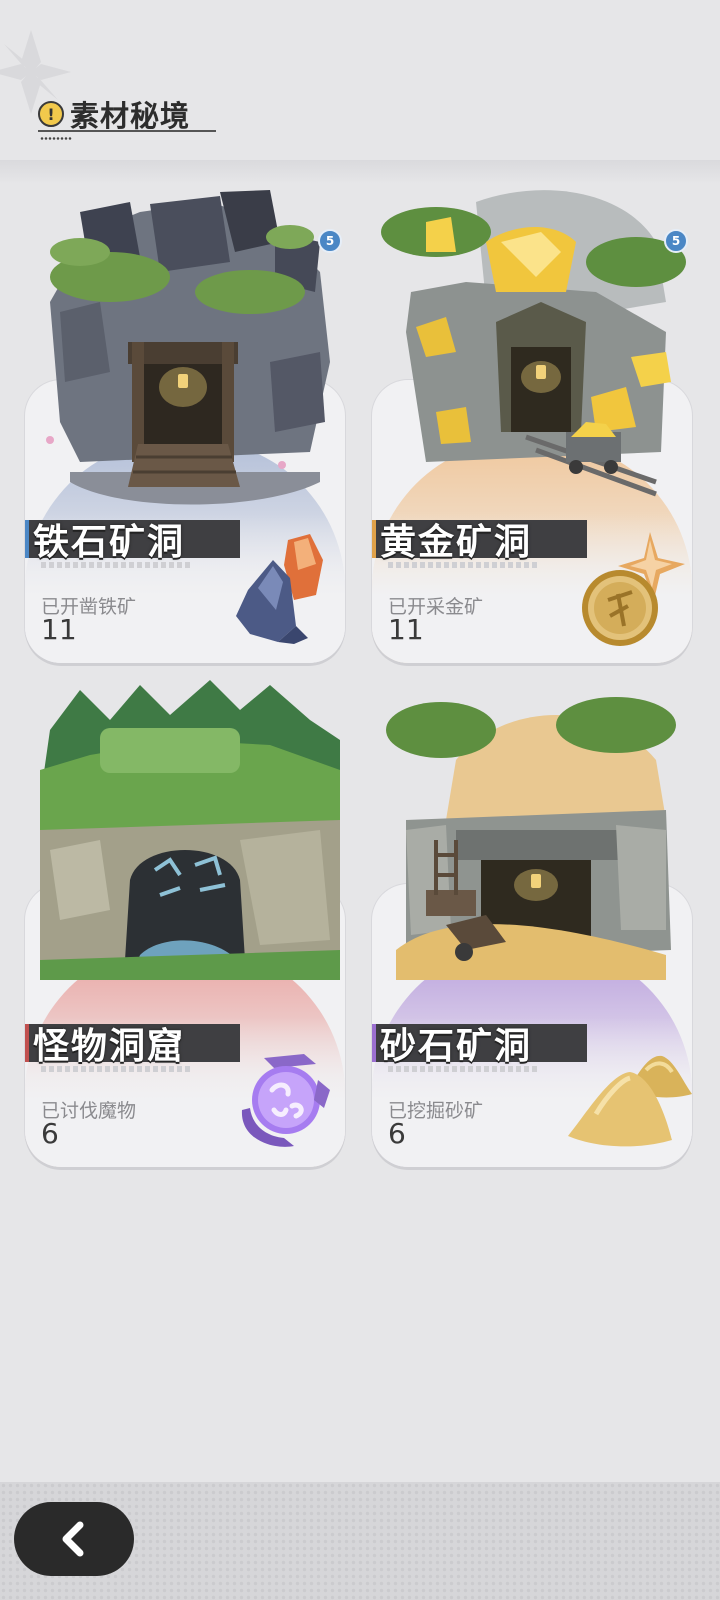 The height and width of the screenshot is (1600, 720). Describe the element at coordinates (109, 542) in the screenshot. I see `domain-name: 铁石矿洞` at that location.